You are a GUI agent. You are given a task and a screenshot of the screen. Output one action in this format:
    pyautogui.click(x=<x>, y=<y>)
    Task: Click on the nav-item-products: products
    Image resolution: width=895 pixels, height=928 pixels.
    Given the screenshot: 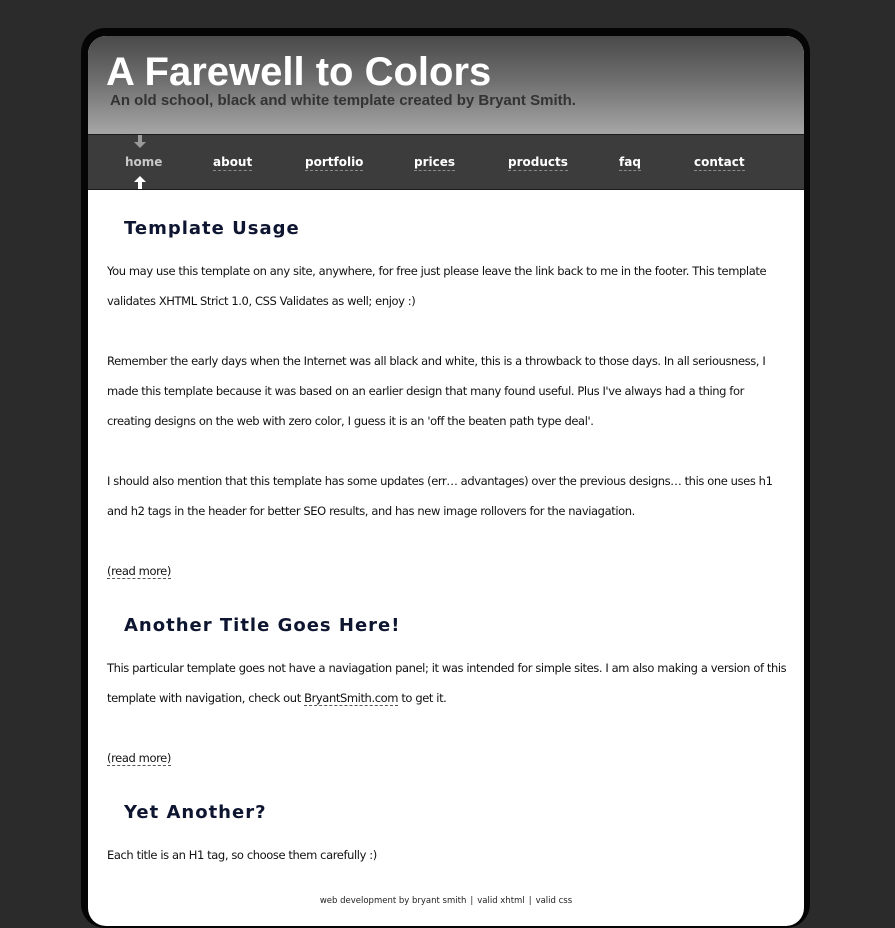 What is the action you would take?
    pyautogui.click(x=538, y=163)
    